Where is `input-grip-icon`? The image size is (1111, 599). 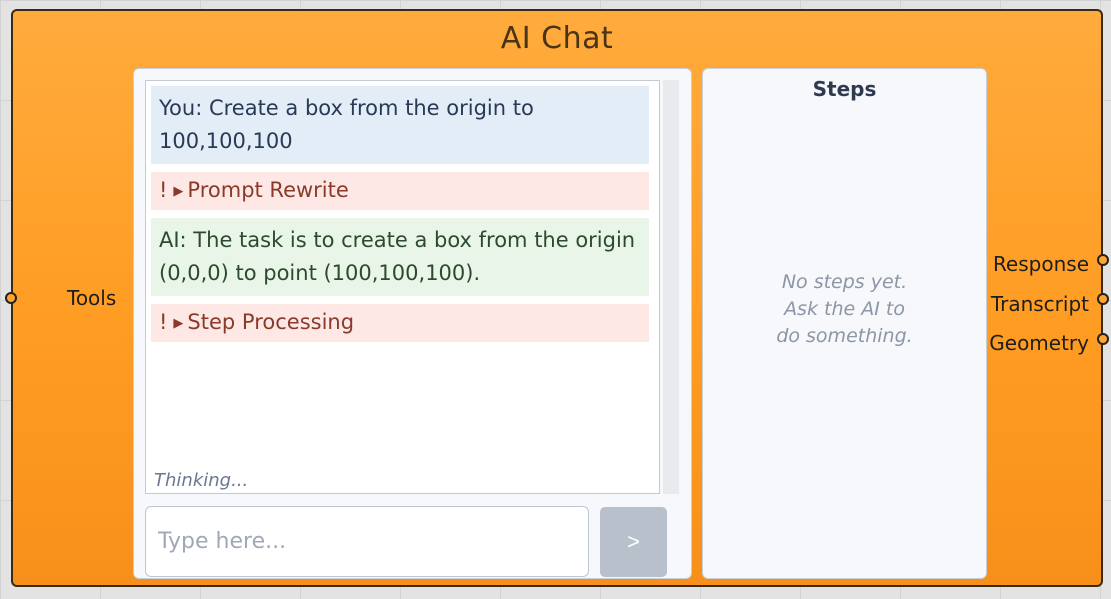
input-grip-icon is located at coordinates (11, 298).